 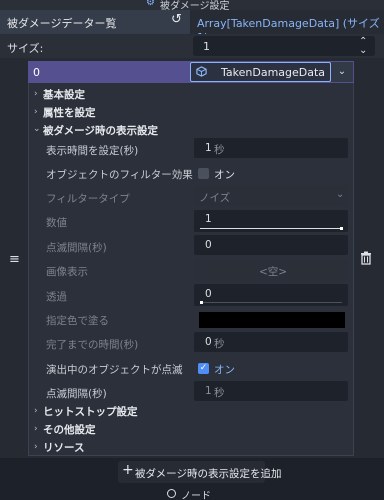 I want to click on resource-cube-icon, so click(x=201, y=71).